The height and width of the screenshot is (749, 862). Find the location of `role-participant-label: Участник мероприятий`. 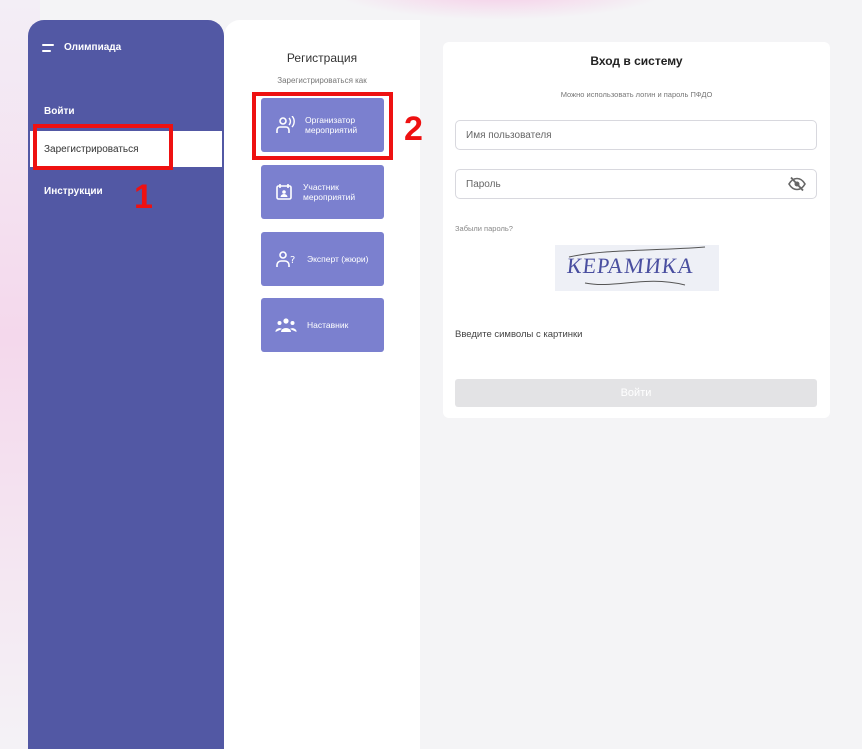

role-participant-label: Участник мероприятий is located at coordinates (329, 192).